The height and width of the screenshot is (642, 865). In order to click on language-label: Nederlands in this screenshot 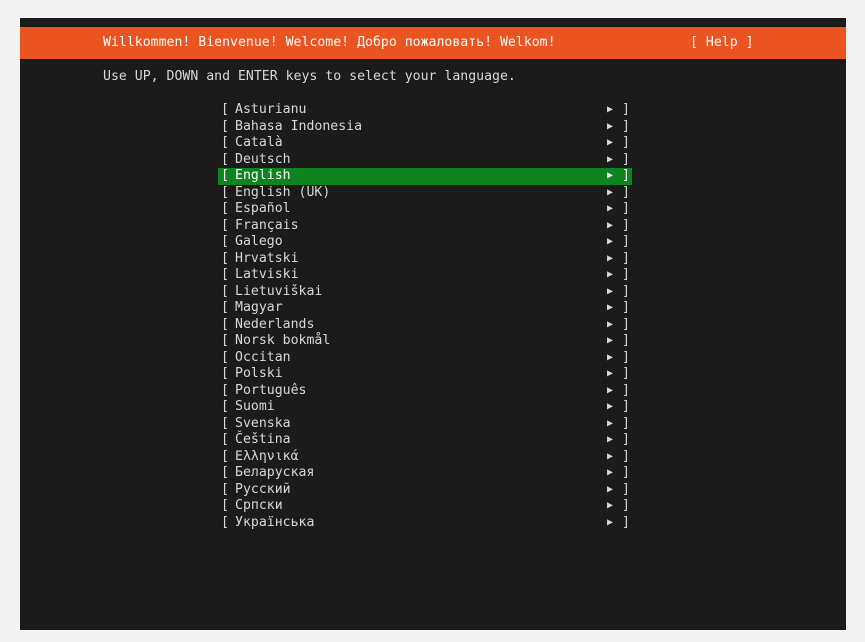, I will do `click(275, 324)`.